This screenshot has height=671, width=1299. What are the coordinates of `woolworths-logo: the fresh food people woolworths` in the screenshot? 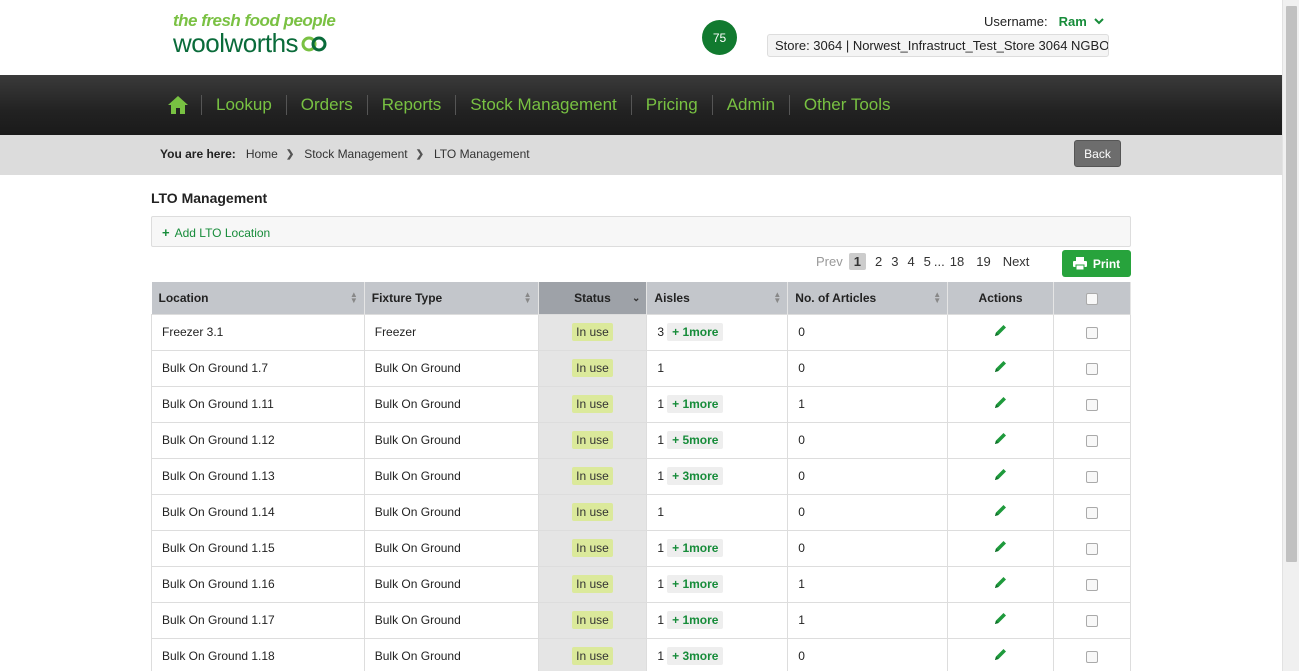 It's located at (254, 35).